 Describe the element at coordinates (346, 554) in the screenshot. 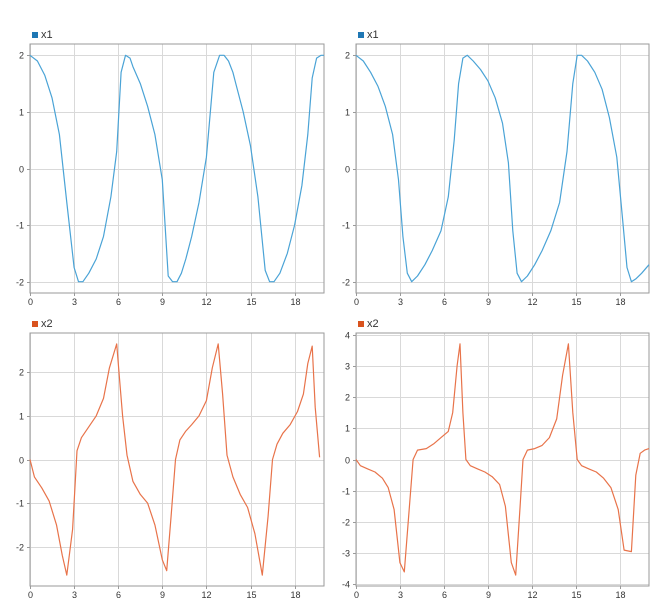

I see `y-tick-label: -3` at that location.